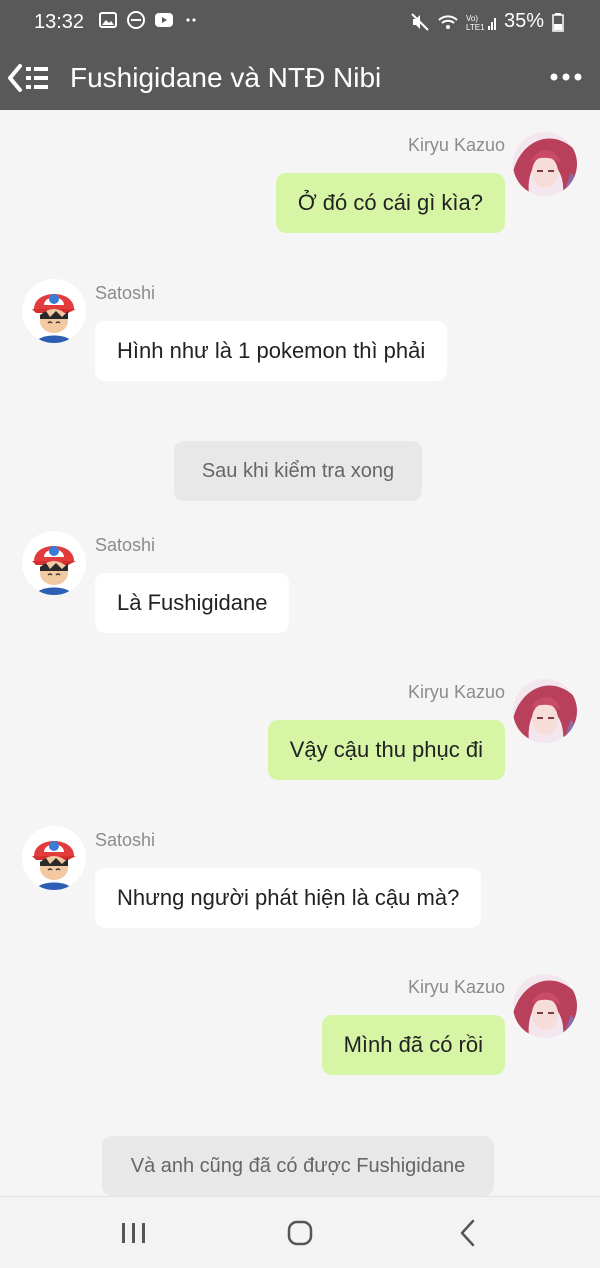 The height and width of the screenshot is (1268, 600). Describe the element at coordinates (448, 21) in the screenshot. I see `wifi-icon` at that location.